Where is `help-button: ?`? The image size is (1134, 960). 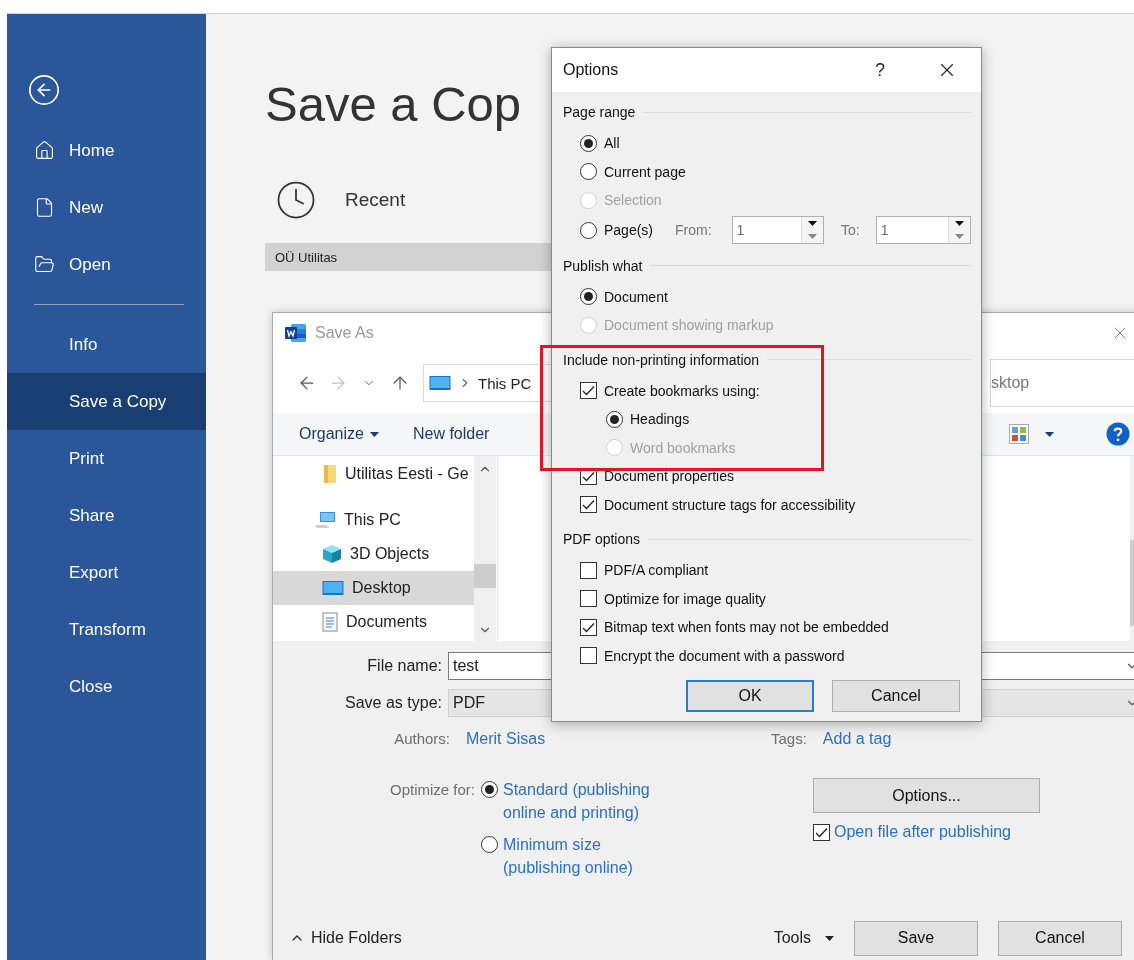
help-button: ? is located at coordinates (880, 70).